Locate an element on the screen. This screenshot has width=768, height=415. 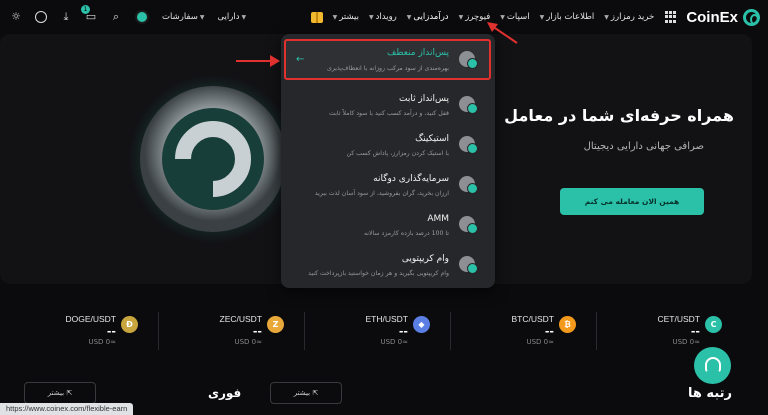
menu-item-title: AMM is located at coordinates (438, 219).